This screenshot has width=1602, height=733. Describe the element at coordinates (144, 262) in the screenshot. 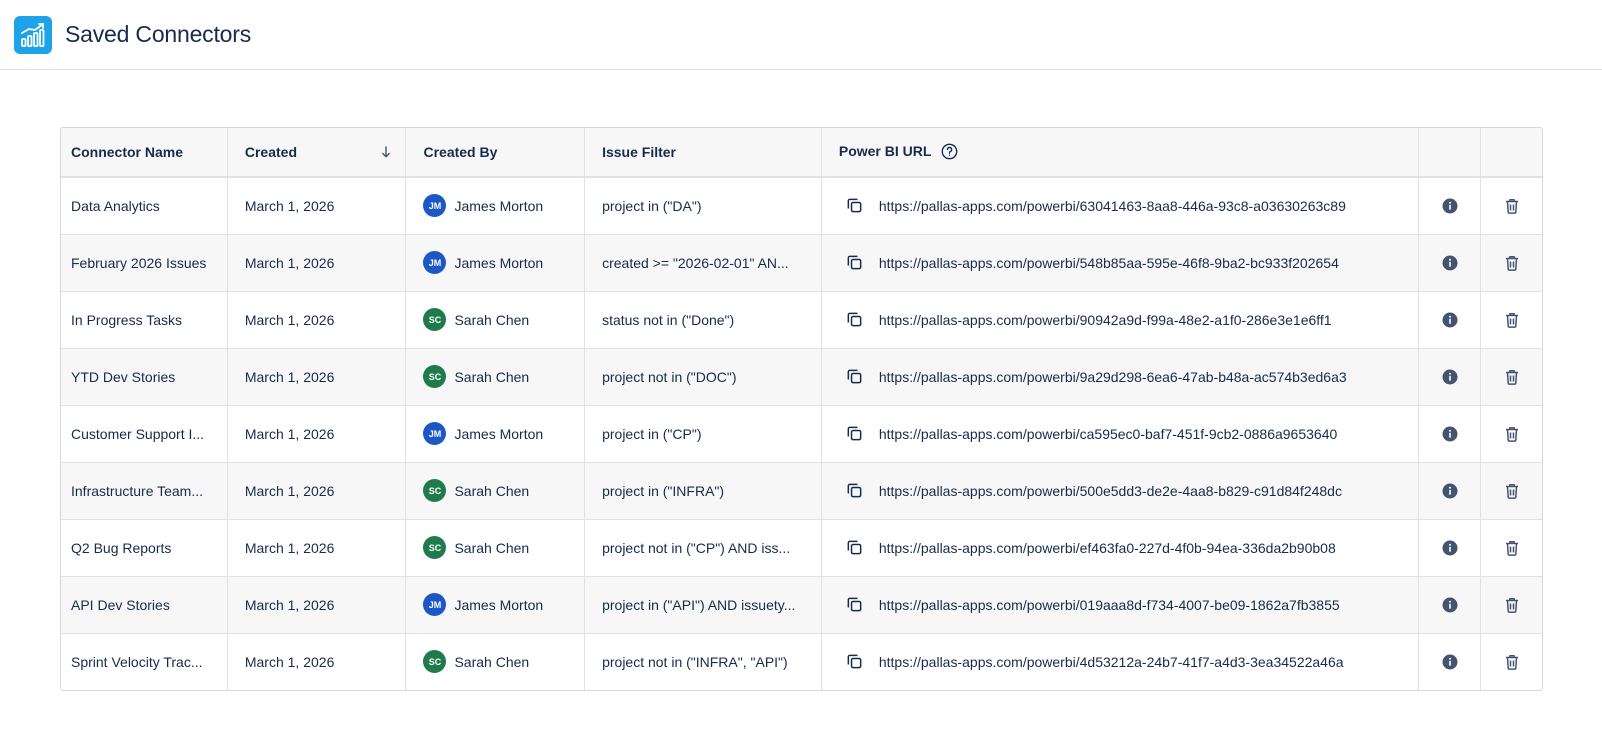

I see `connector-name-cell: February 2026 Issues` at that location.